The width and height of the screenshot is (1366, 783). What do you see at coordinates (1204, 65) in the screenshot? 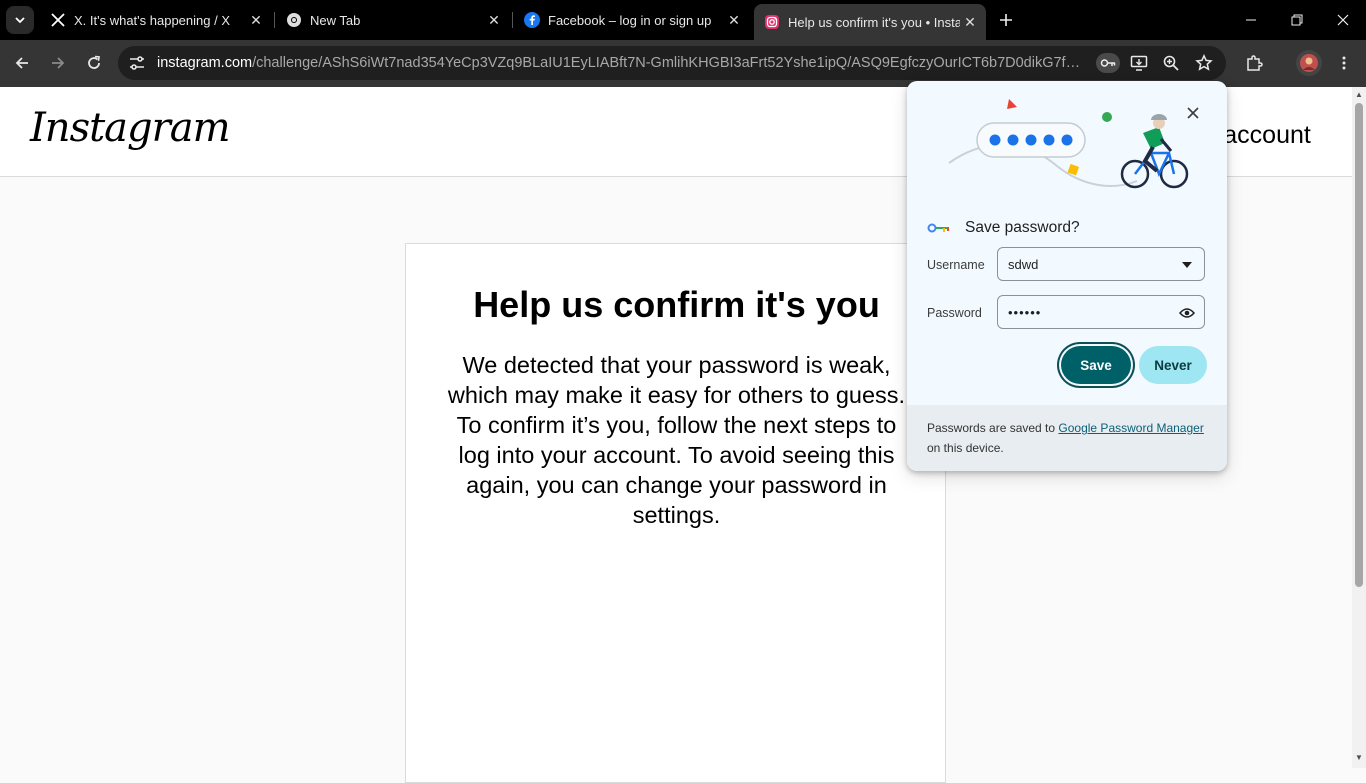
I see `bookmark-star-icon` at bounding box center [1204, 65].